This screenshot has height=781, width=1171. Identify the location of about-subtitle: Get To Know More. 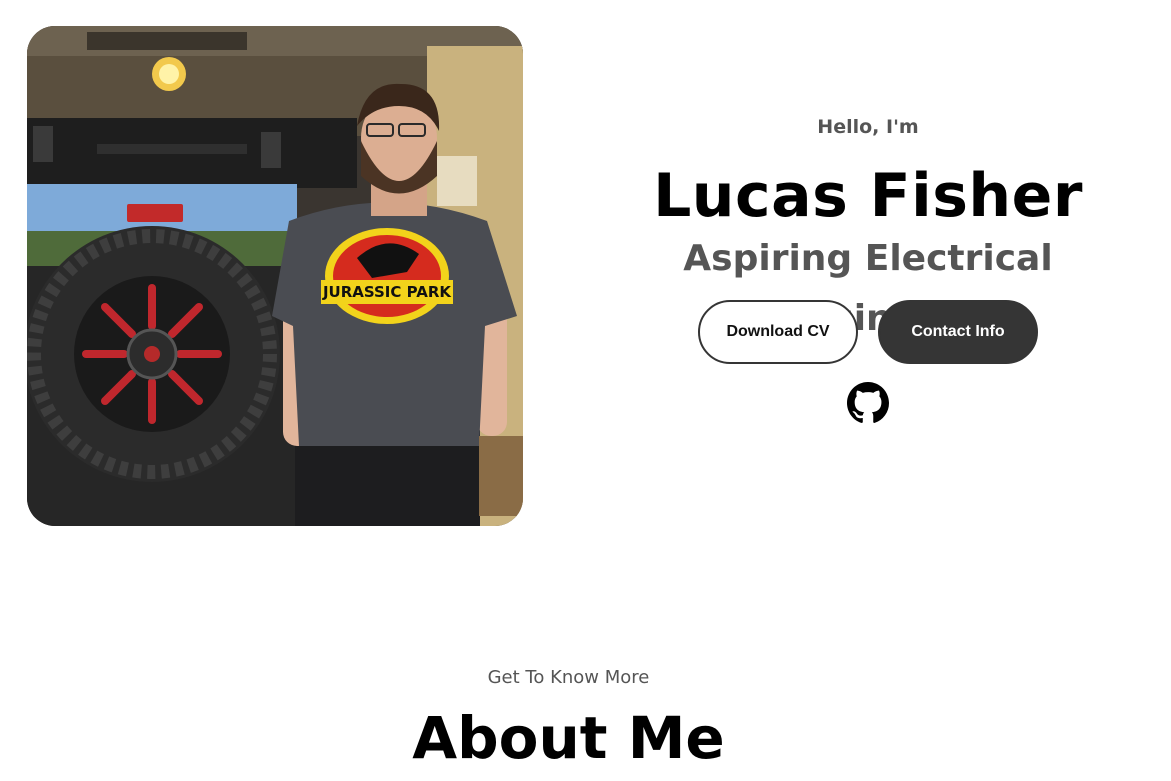
(568, 677).